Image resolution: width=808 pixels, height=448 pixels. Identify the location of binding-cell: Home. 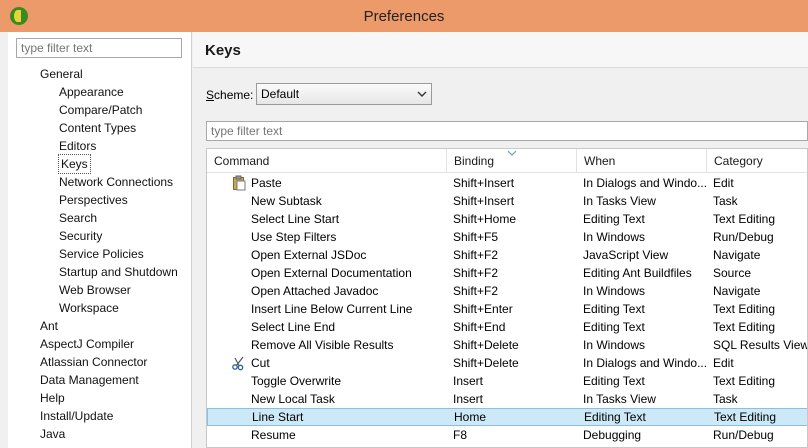
(470, 417).